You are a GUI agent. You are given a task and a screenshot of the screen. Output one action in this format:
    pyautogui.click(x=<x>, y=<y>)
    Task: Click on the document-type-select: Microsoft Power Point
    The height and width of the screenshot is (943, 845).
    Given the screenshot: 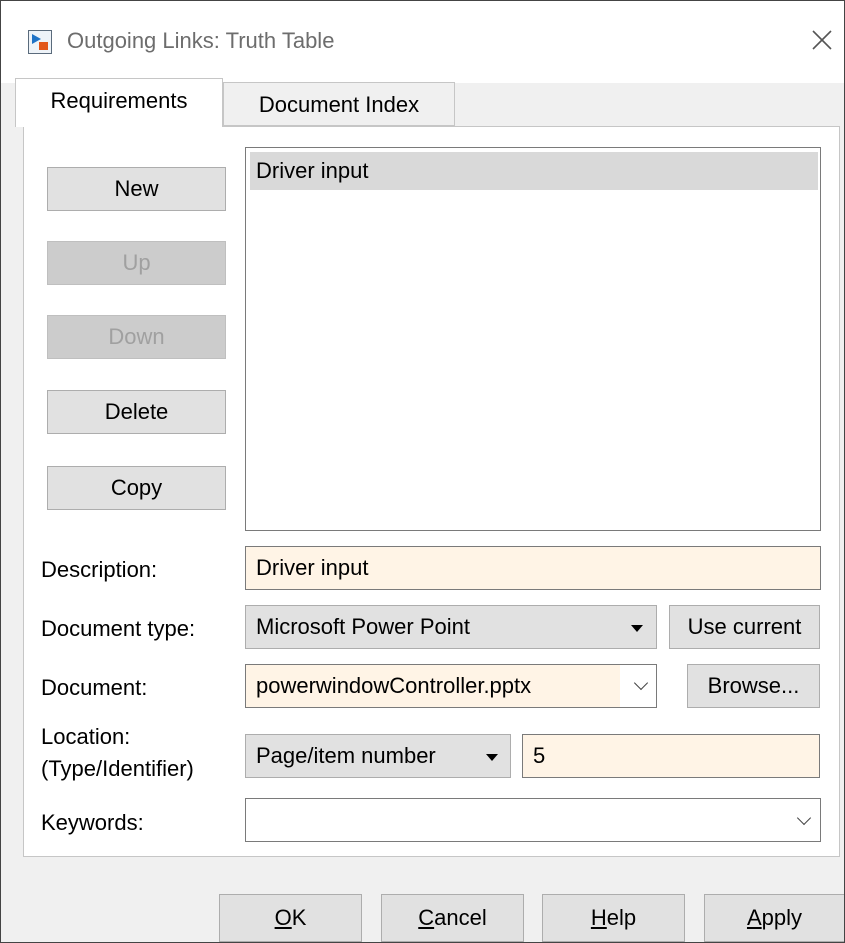 What is the action you would take?
    pyautogui.click(x=451, y=627)
    